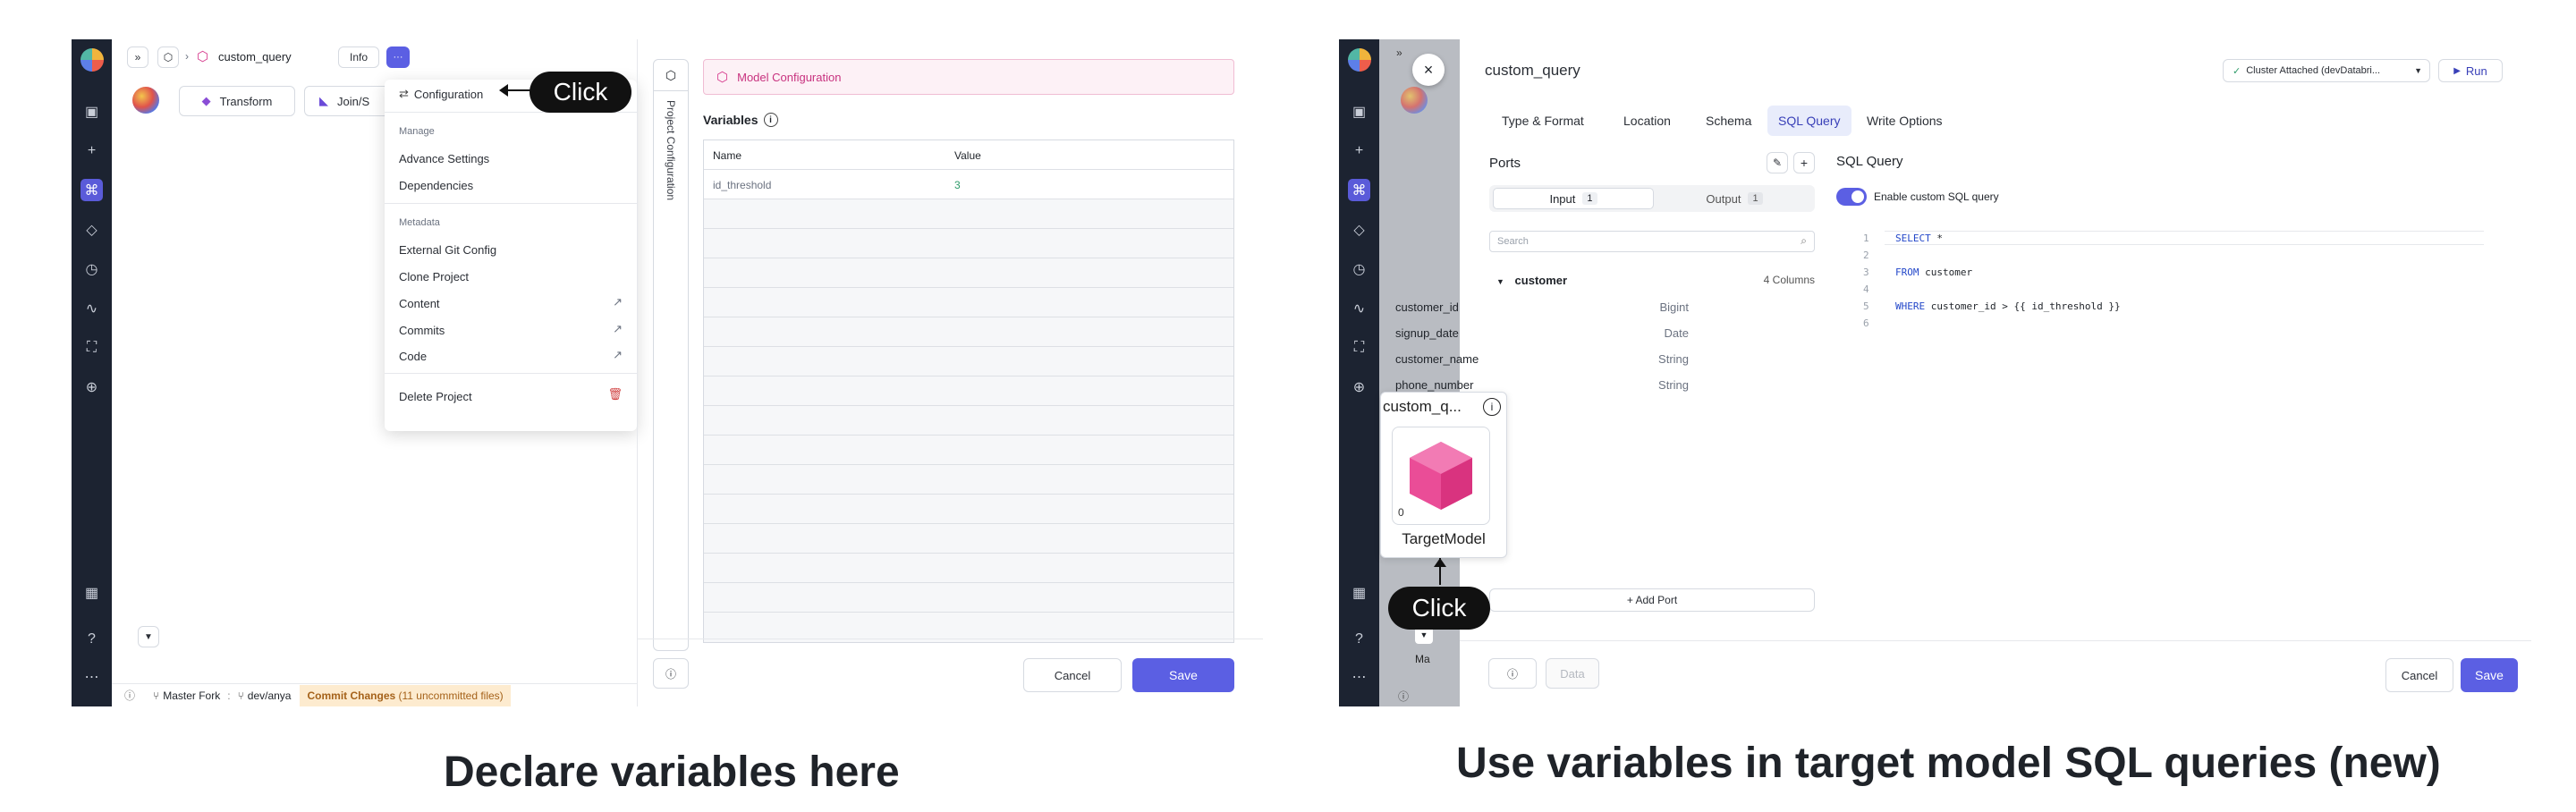  What do you see at coordinates (1904, 121) in the screenshot?
I see `tab-write-options: Write Options` at bounding box center [1904, 121].